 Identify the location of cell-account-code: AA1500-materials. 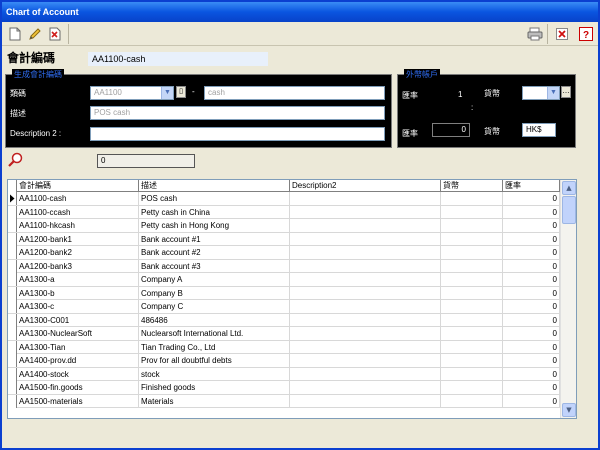
(78, 401).